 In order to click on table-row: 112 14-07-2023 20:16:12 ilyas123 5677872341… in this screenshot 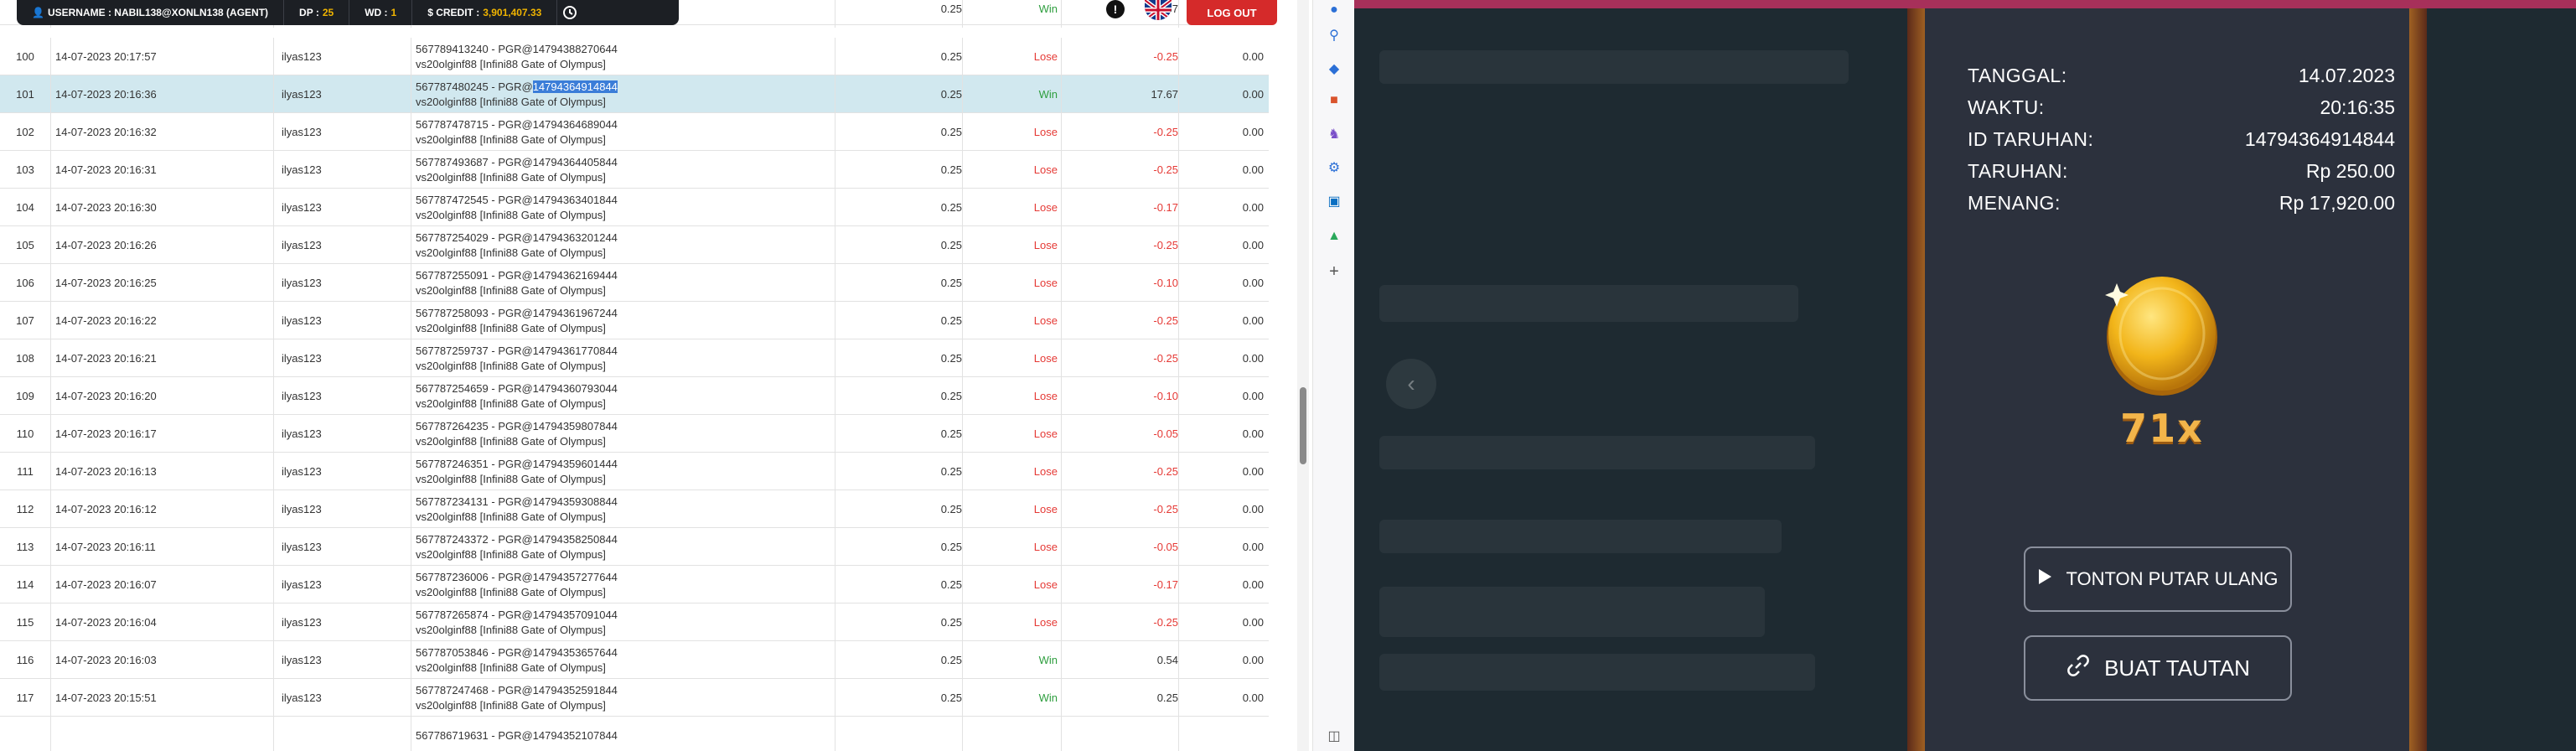, I will do `click(634, 509)`.